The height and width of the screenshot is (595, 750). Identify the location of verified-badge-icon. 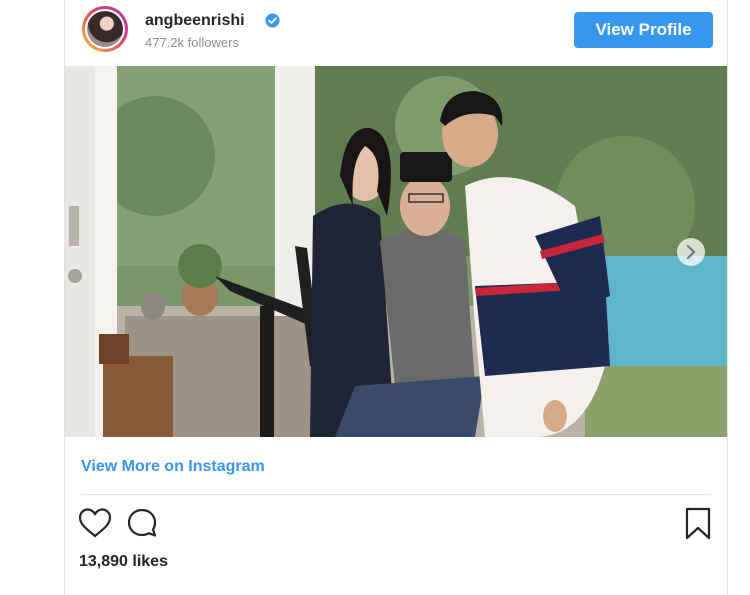
(272, 20).